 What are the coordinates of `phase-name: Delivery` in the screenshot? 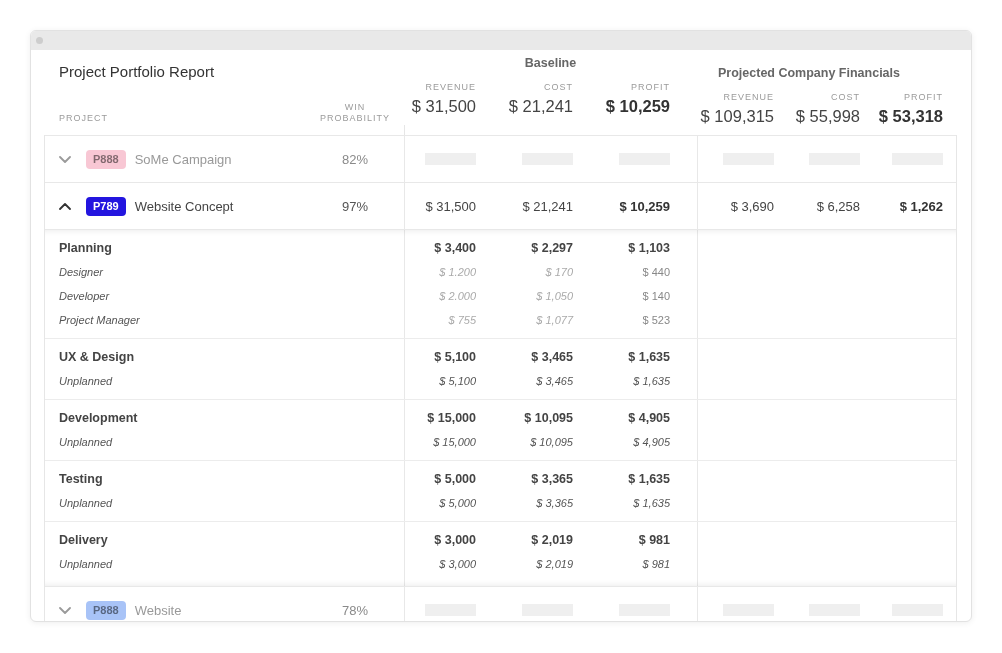 It's located at (83, 540).